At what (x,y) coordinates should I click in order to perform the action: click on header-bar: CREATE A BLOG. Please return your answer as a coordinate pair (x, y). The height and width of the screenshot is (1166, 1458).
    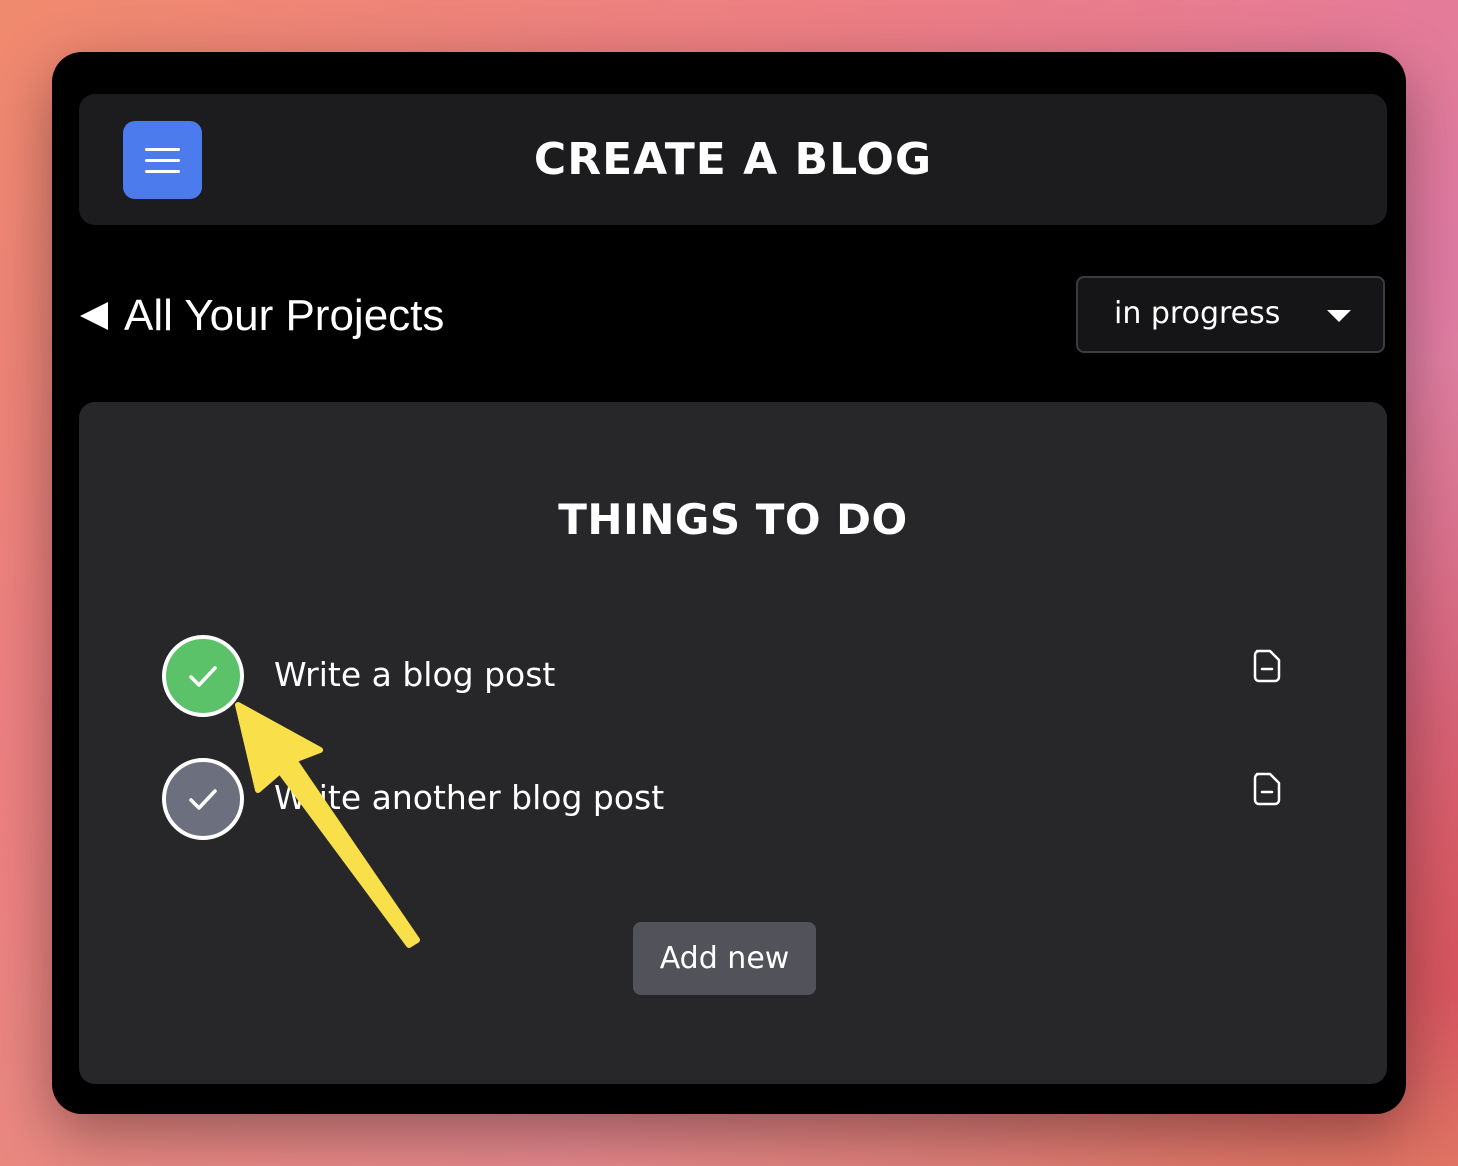
    Looking at the image, I should click on (733, 159).